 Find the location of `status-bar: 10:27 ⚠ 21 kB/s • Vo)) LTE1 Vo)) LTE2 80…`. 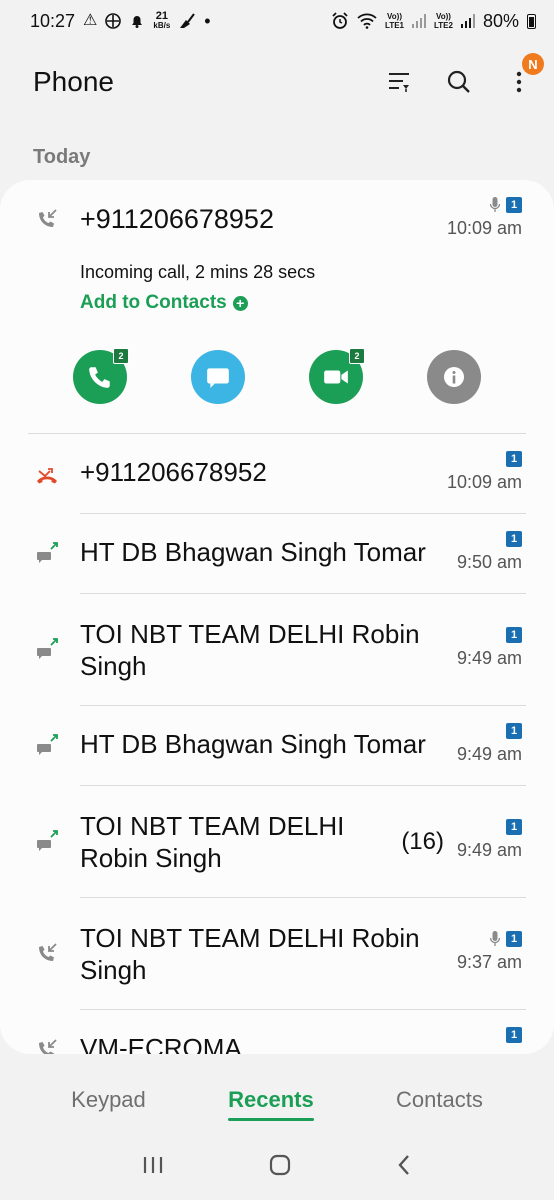

status-bar: 10:27 ⚠ 21 kB/s • Vo)) LTE1 Vo)) LTE2 80… is located at coordinates (277, 21).